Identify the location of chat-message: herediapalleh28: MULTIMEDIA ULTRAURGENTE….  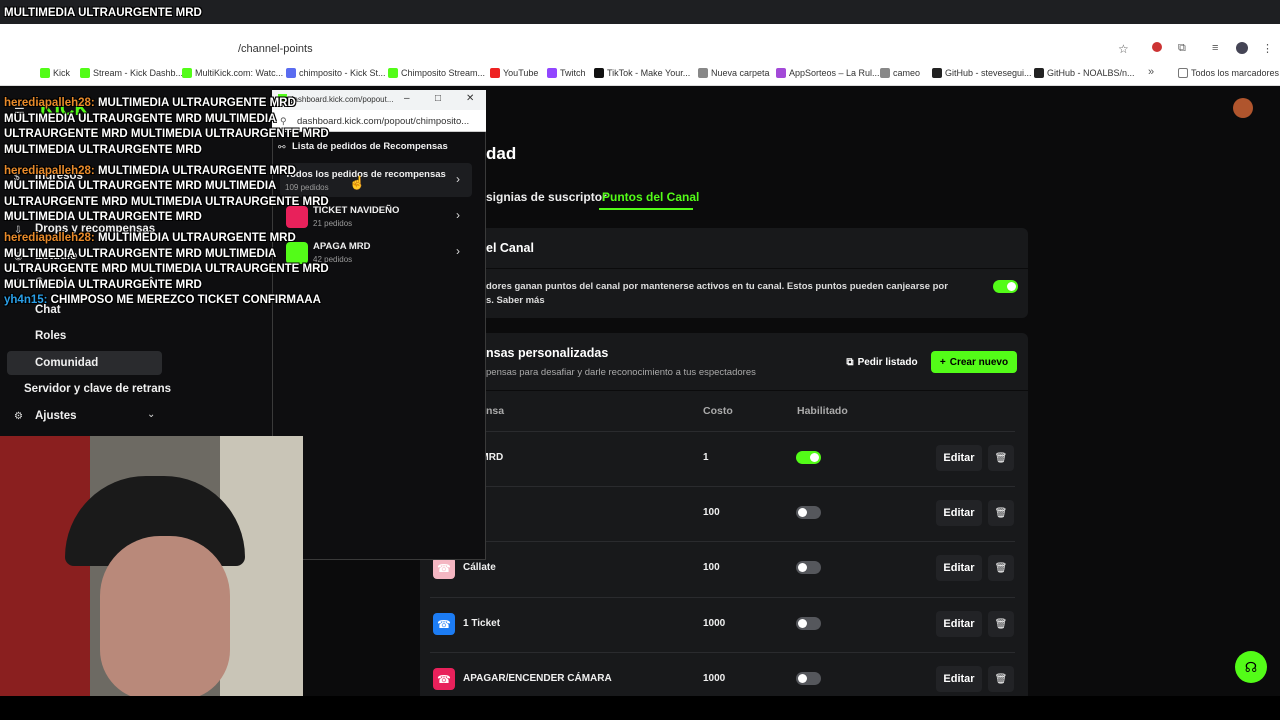
(150, 172).